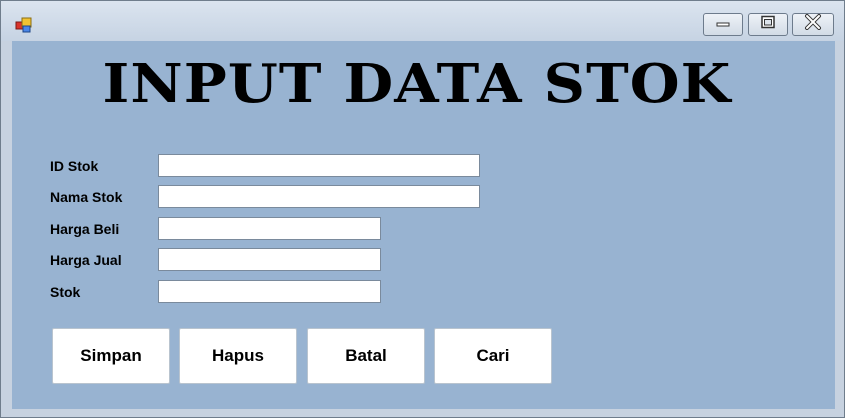 This screenshot has width=845, height=418. Describe the element at coordinates (493, 356) in the screenshot. I see `cari-button: Cari` at that location.